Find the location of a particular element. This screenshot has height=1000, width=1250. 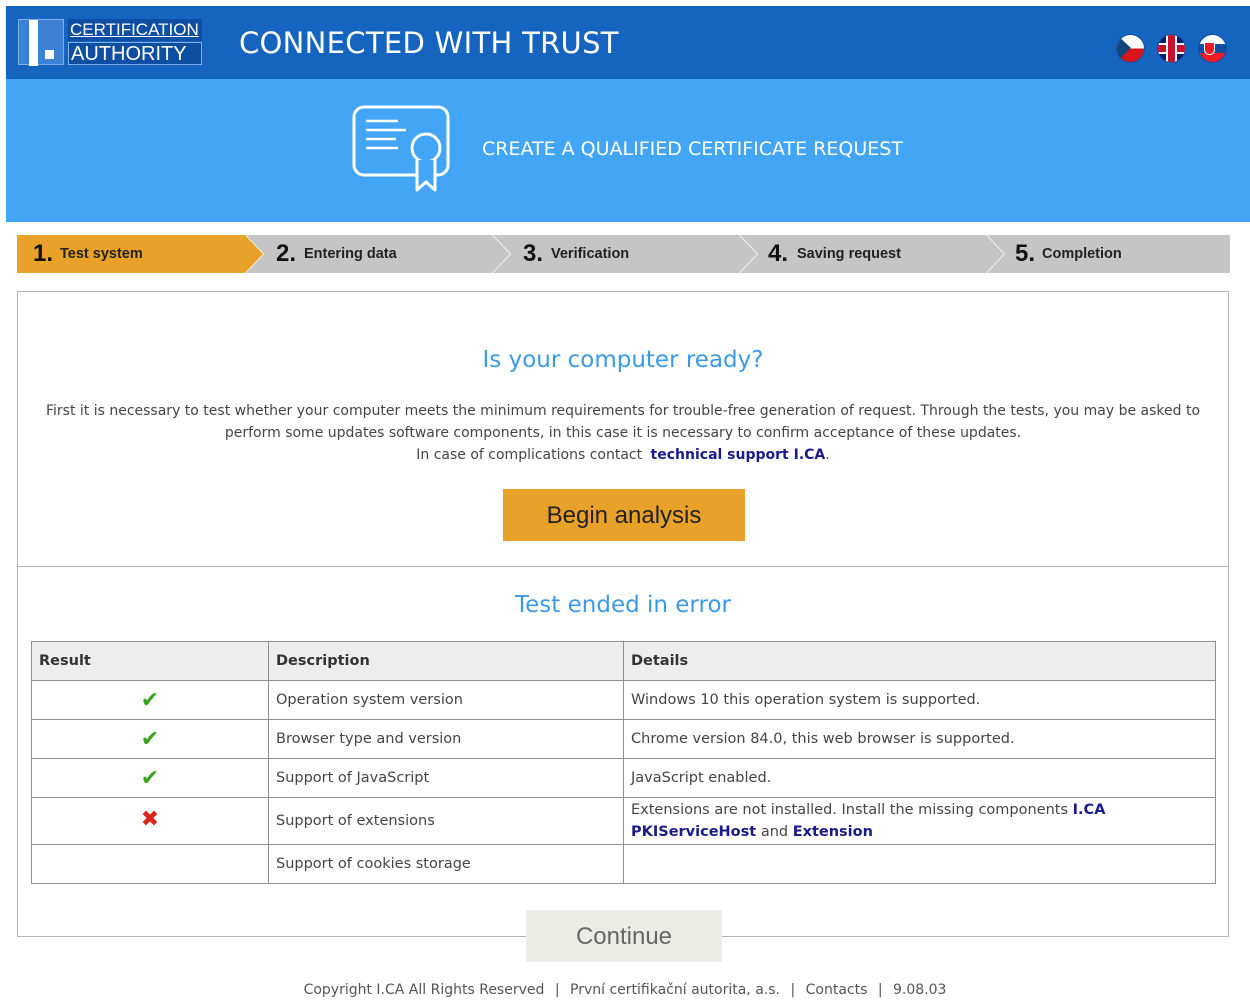

error-x-icon: ✖ is located at coordinates (150, 819).